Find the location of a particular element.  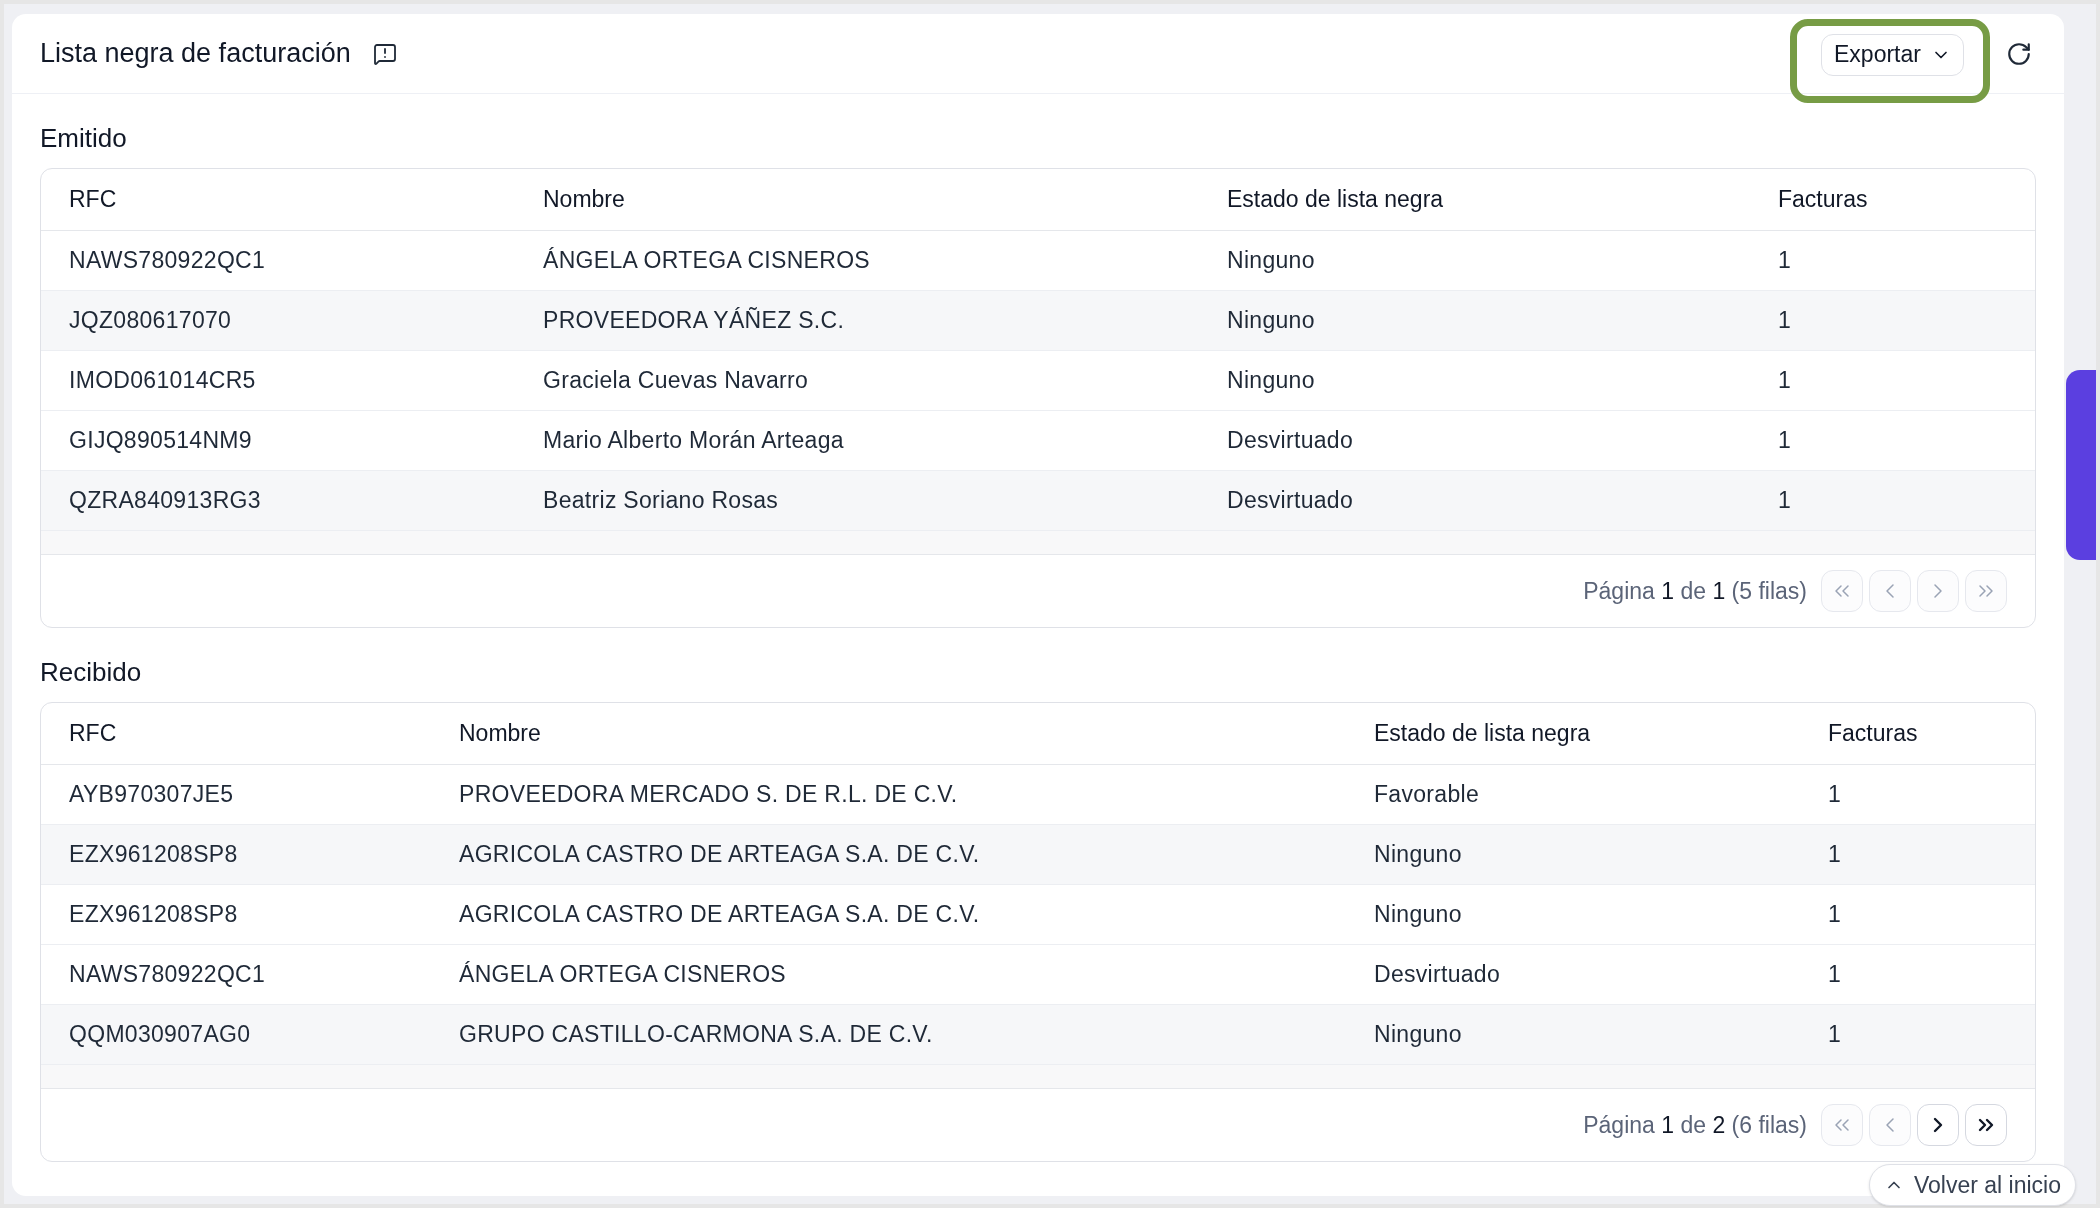

back-to-top-button: Volver al inicio is located at coordinates (1972, 1185).